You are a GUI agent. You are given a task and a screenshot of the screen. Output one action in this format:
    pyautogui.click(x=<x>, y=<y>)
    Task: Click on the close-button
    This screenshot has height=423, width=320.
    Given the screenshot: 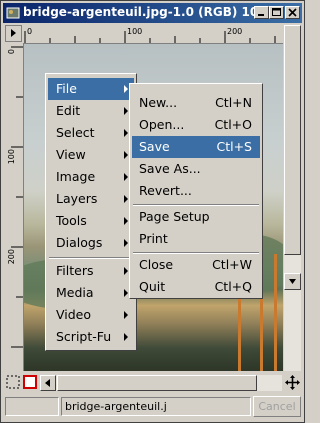 What is the action you would take?
    pyautogui.click(x=292, y=12)
    